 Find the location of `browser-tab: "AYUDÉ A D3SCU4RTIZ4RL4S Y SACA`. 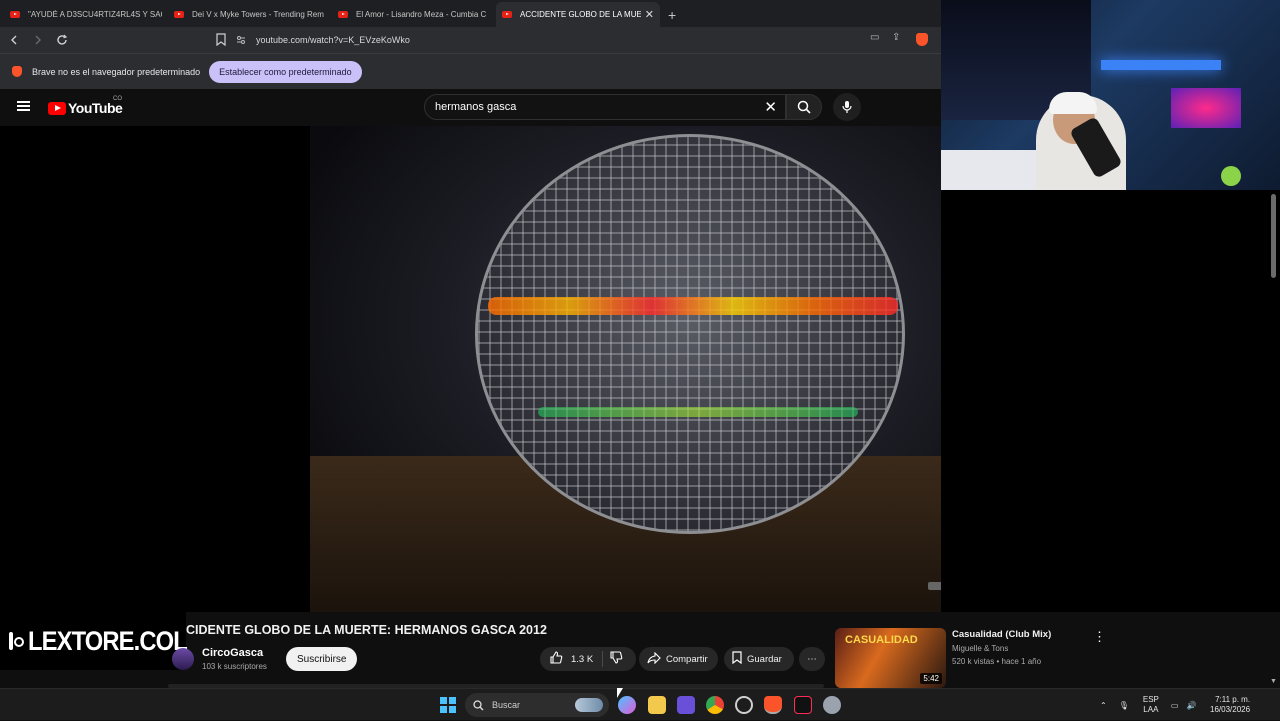

browser-tab: "AYUDÉ A D3SCU4RTIZ4RL4S Y SACA is located at coordinates (86, 14).